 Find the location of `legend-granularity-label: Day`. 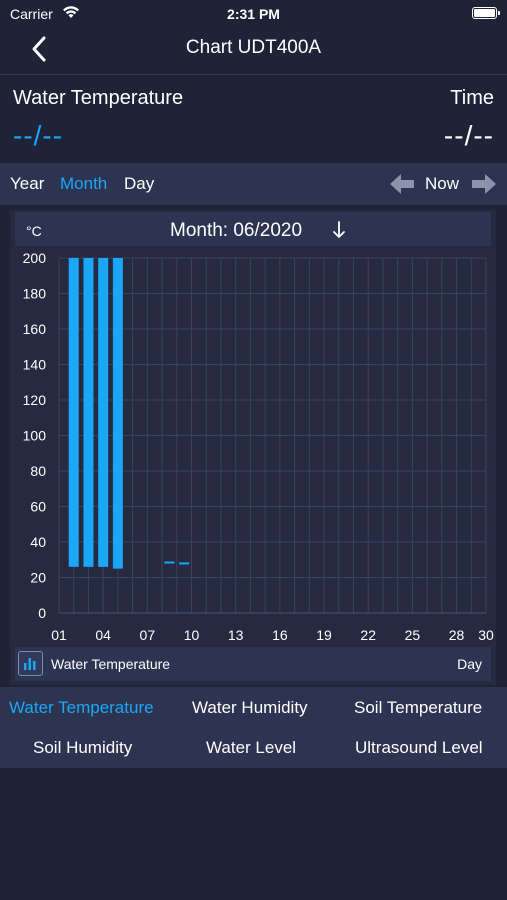

legend-granularity-label: Day is located at coordinates (469, 664).